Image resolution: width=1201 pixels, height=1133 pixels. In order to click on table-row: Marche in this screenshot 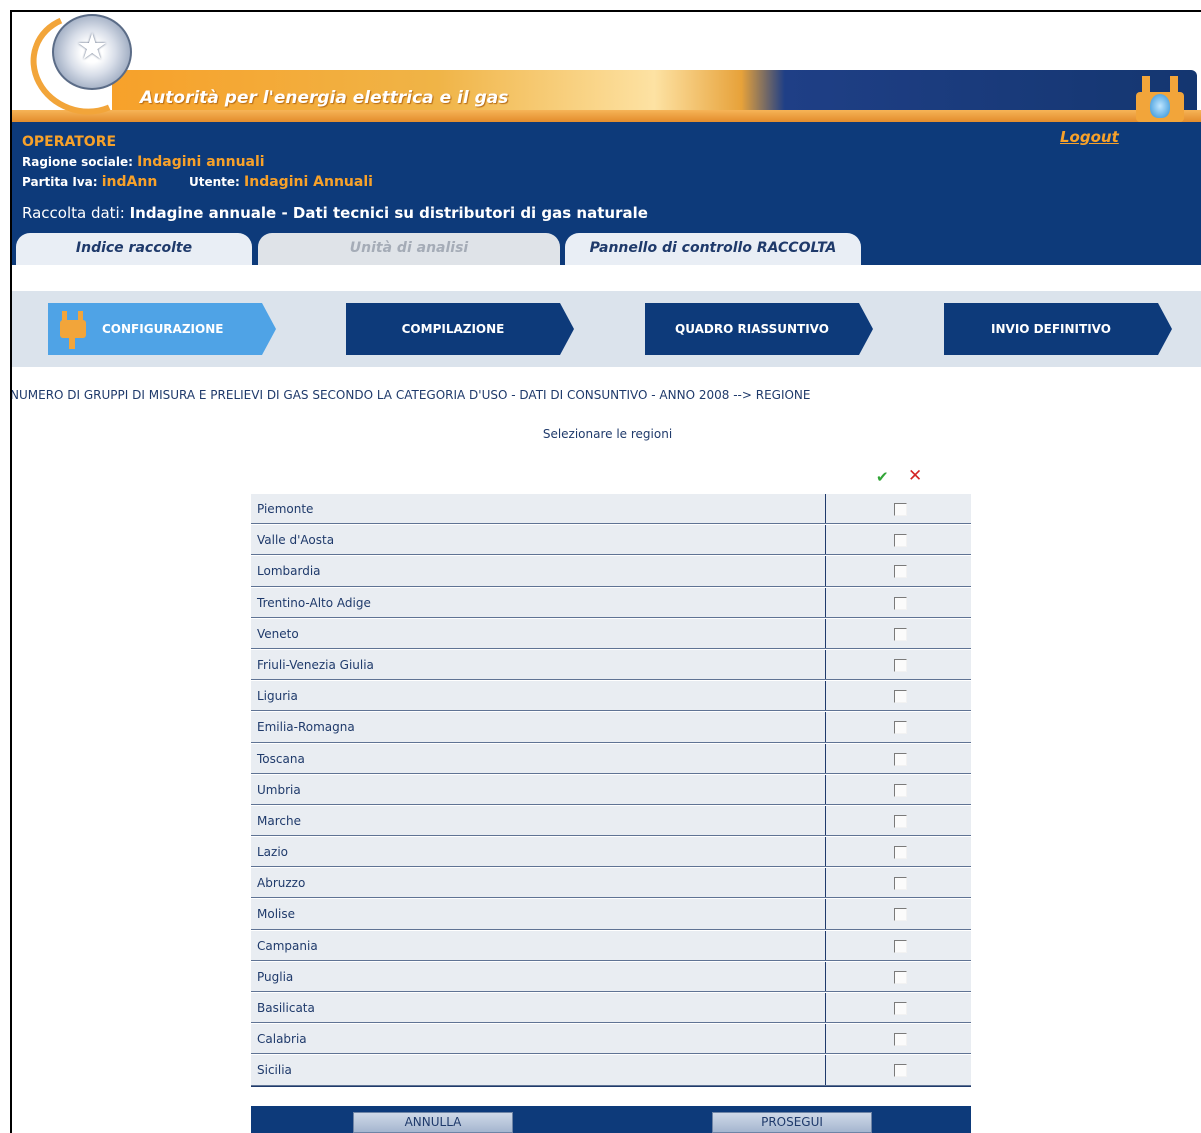, I will do `click(611, 820)`.